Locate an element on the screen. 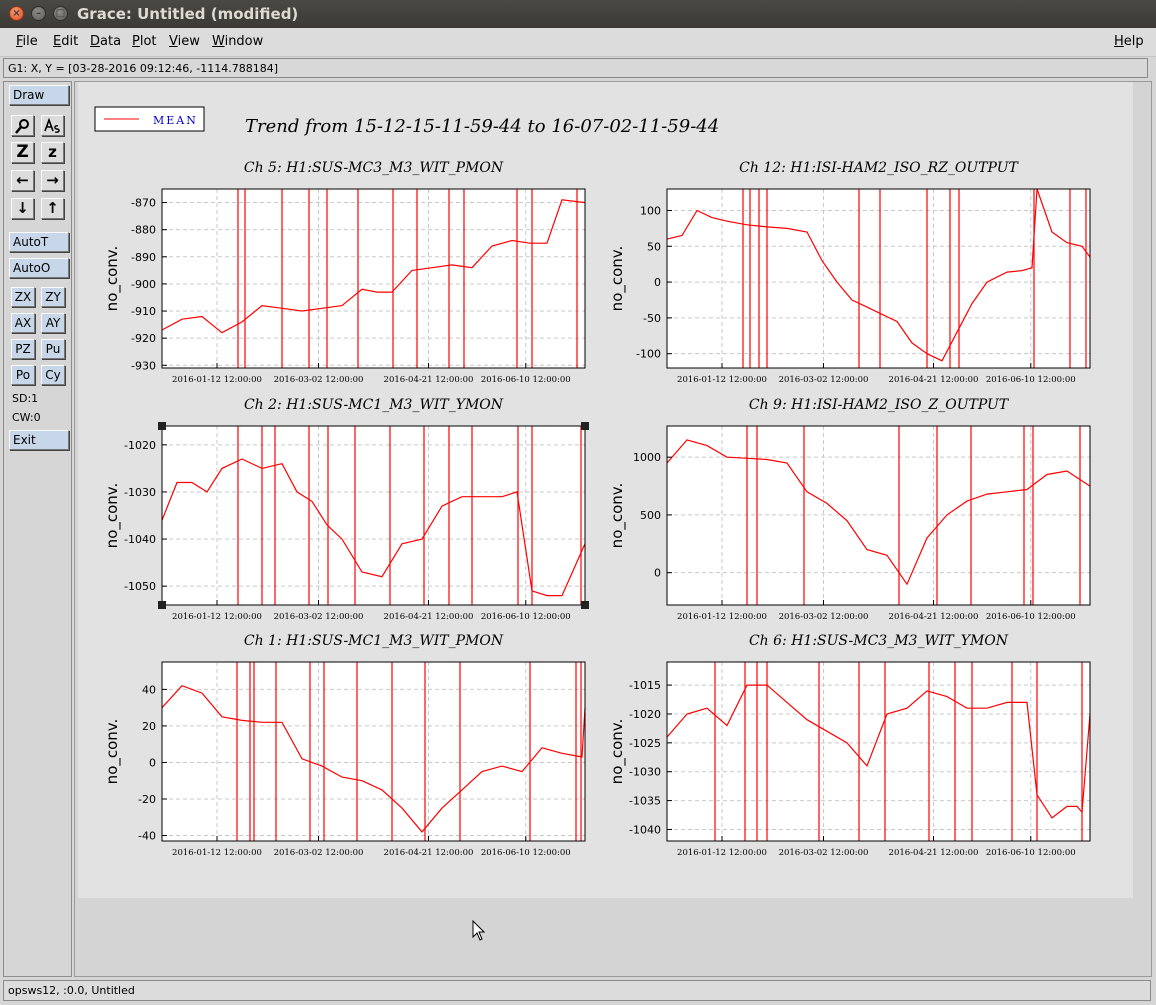 The height and width of the screenshot is (1005, 1156). y-tick-label: -1040 is located at coordinates (140, 539).